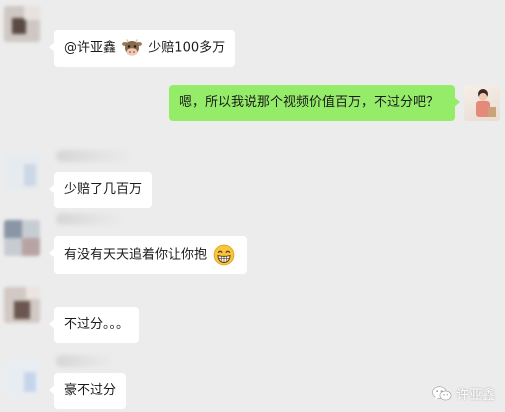 This screenshot has height=412, width=505. What do you see at coordinates (475, 395) in the screenshot?
I see `watermark-text: 许亚鑫` at bounding box center [475, 395].